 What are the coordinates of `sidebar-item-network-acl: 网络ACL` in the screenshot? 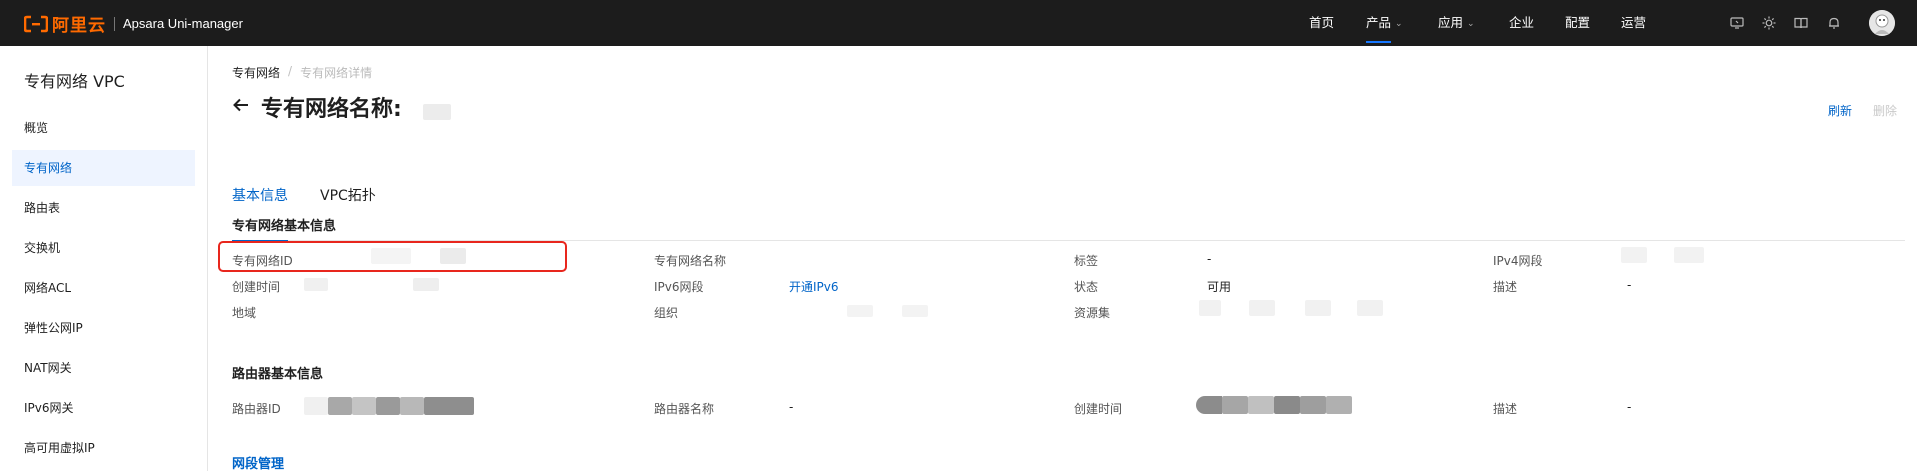 It's located at (103, 288).